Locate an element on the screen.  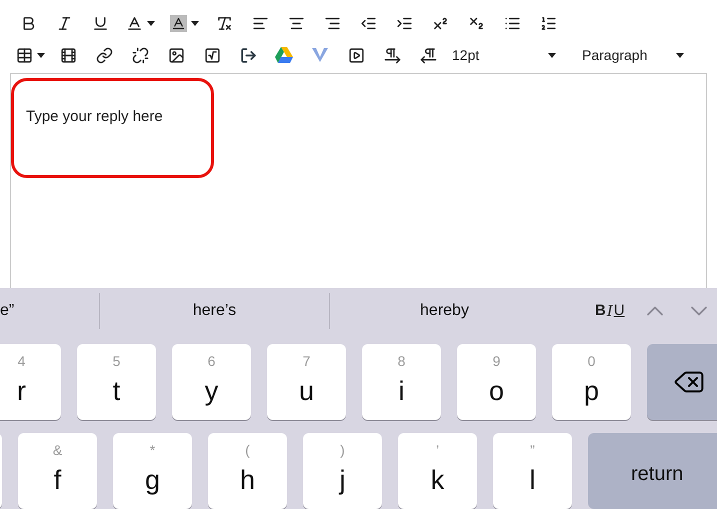
paragraph-dropdown: Paragraph is located at coordinates (626, 55).